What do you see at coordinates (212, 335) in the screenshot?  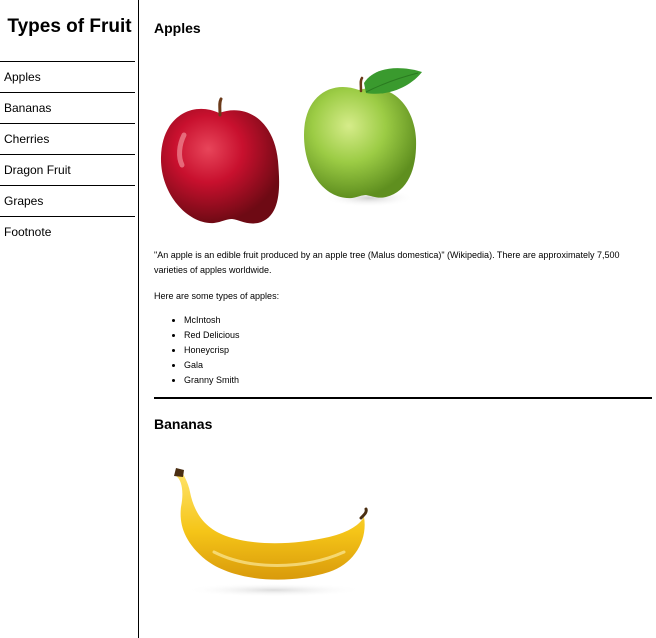 I see `list-item: Red Delicious` at bounding box center [212, 335].